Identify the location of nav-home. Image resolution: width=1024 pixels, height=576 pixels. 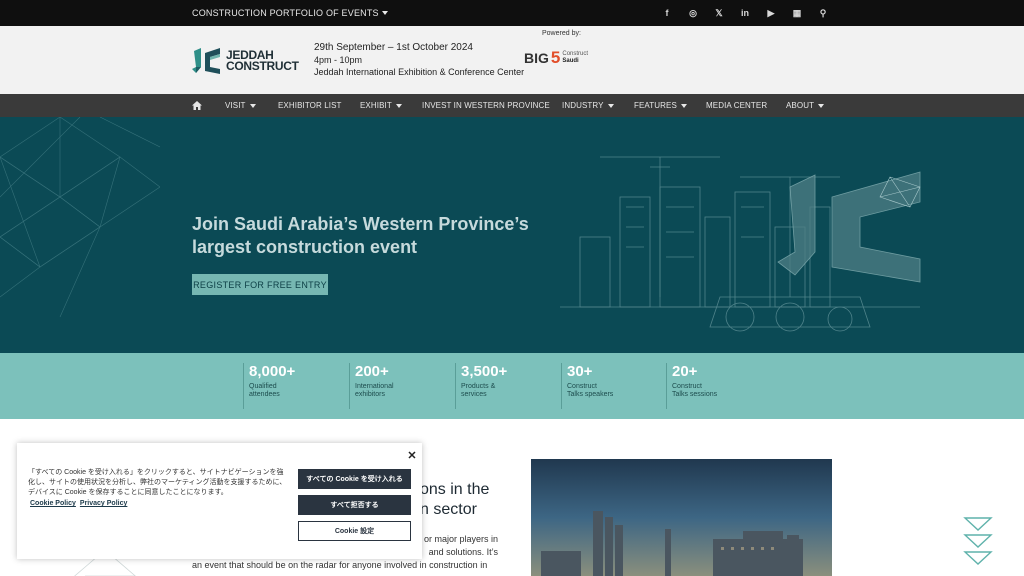
(197, 105).